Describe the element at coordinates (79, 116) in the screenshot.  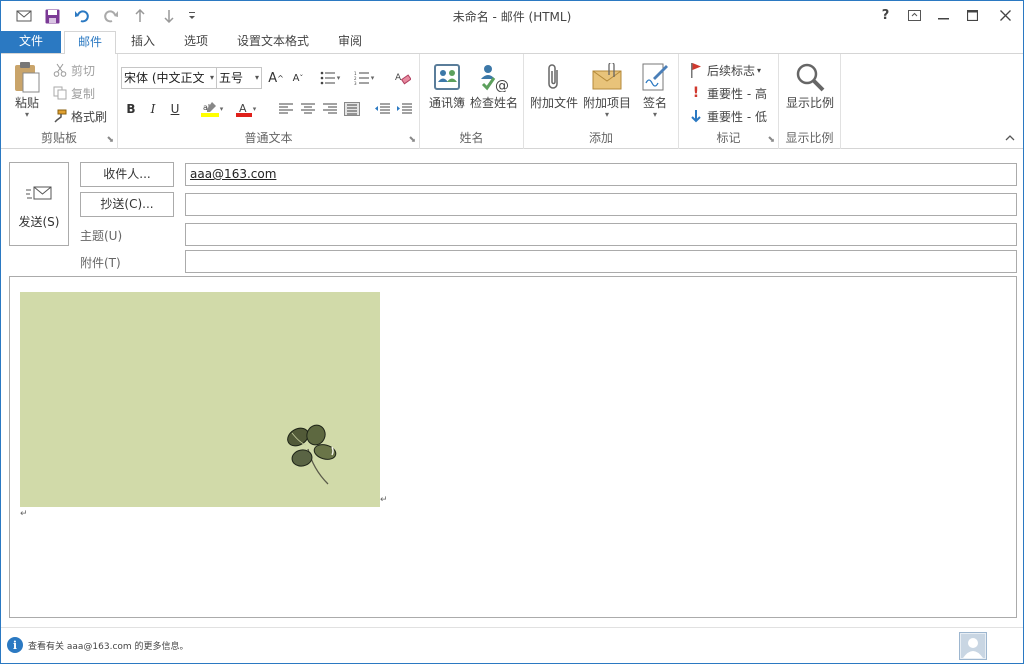
I see `format-painter-button: 格式刷` at that location.